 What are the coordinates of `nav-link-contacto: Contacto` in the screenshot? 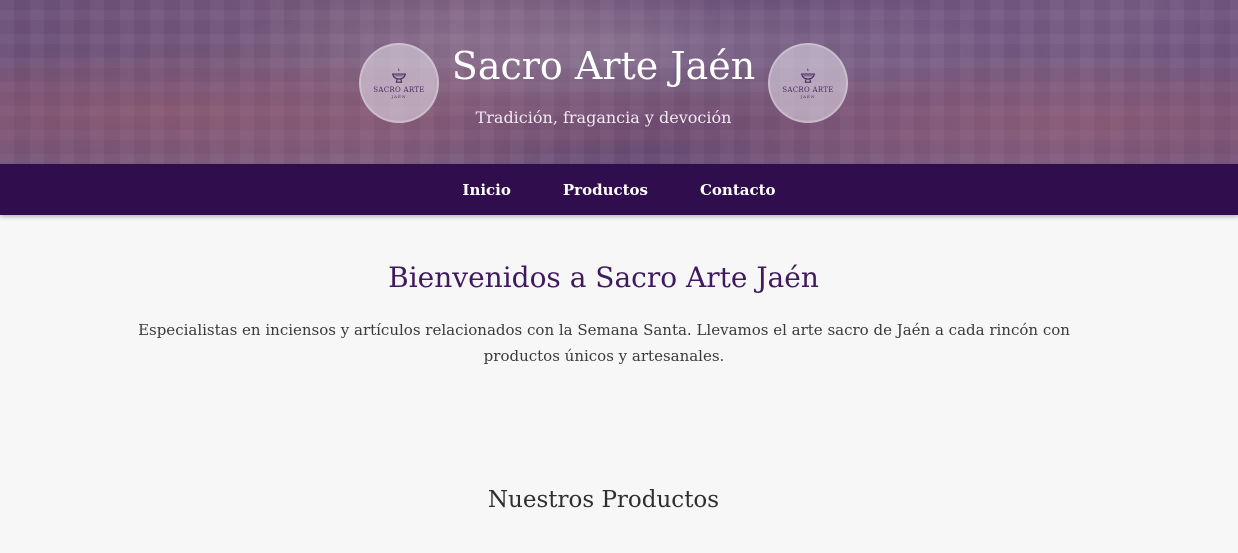 It's located at (738, 190).